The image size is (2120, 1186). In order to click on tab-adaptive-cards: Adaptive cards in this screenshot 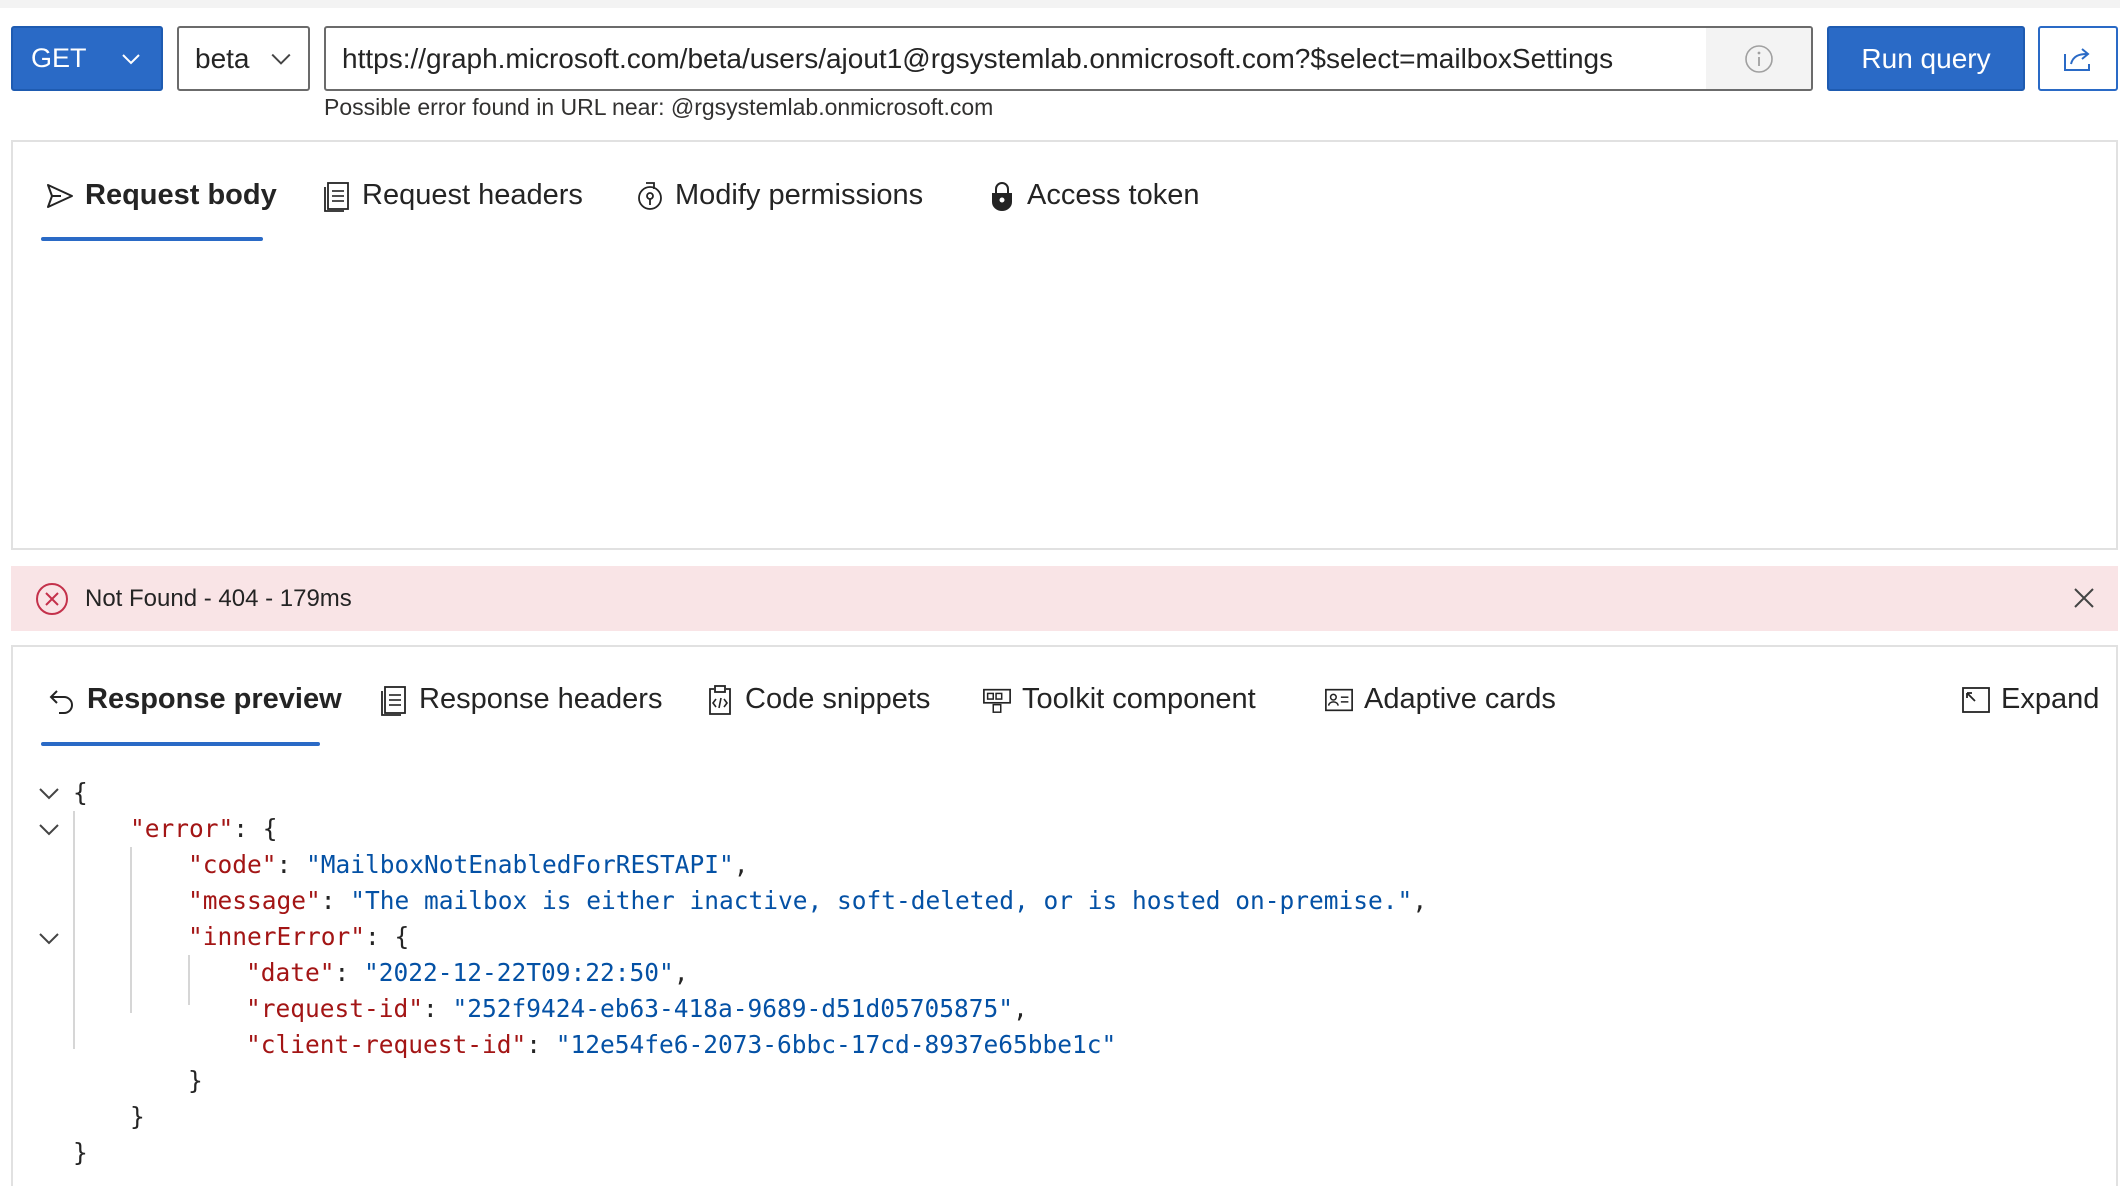, I will do `click(1440, 699)`.